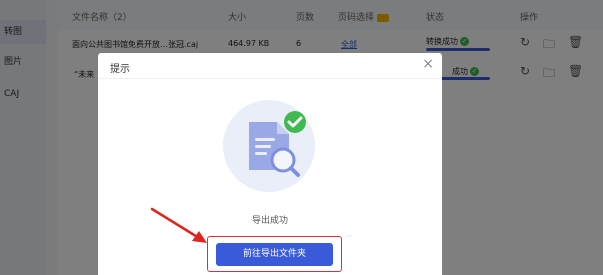  I want to click on close-icon: ×, so click(428, 64).